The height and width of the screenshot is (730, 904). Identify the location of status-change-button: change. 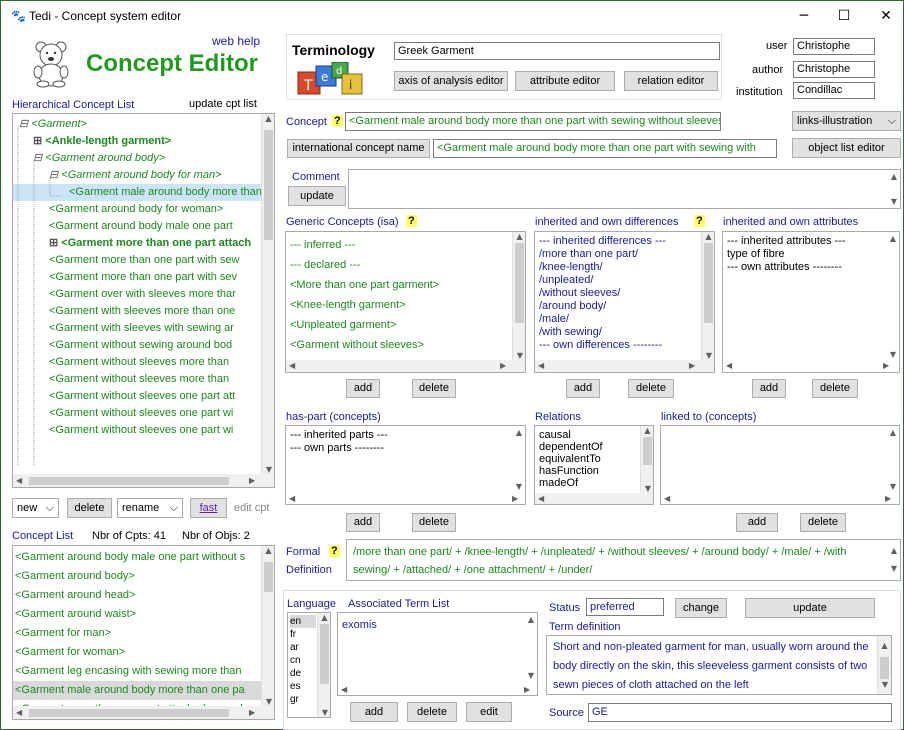
(701, 608).